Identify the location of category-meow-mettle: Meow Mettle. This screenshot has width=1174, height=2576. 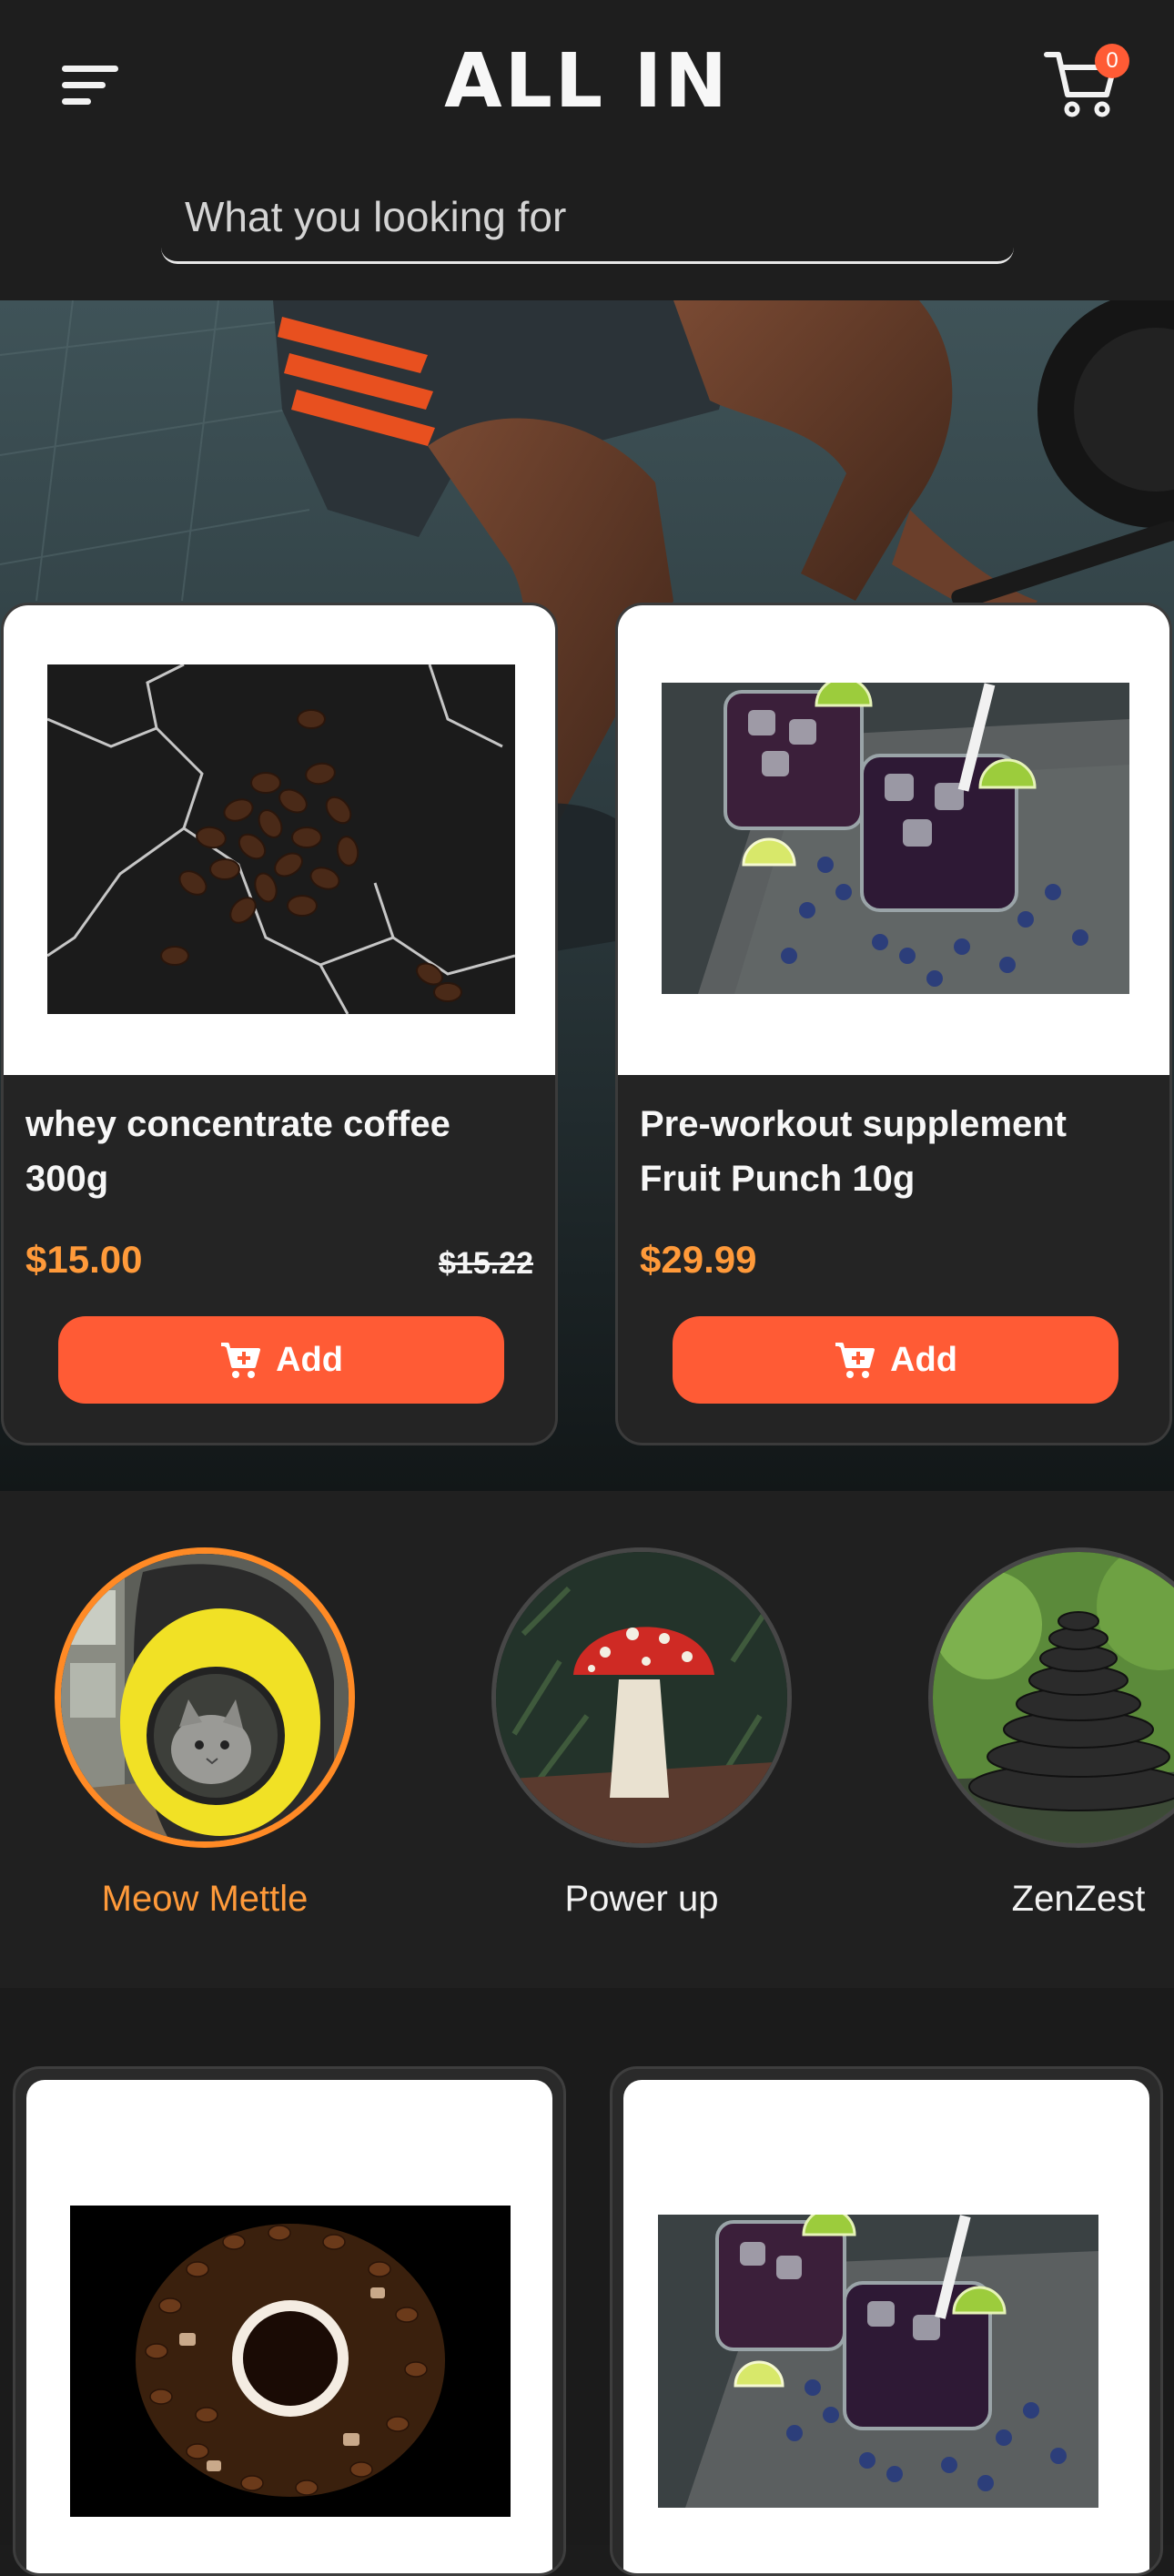
(205, 1733).